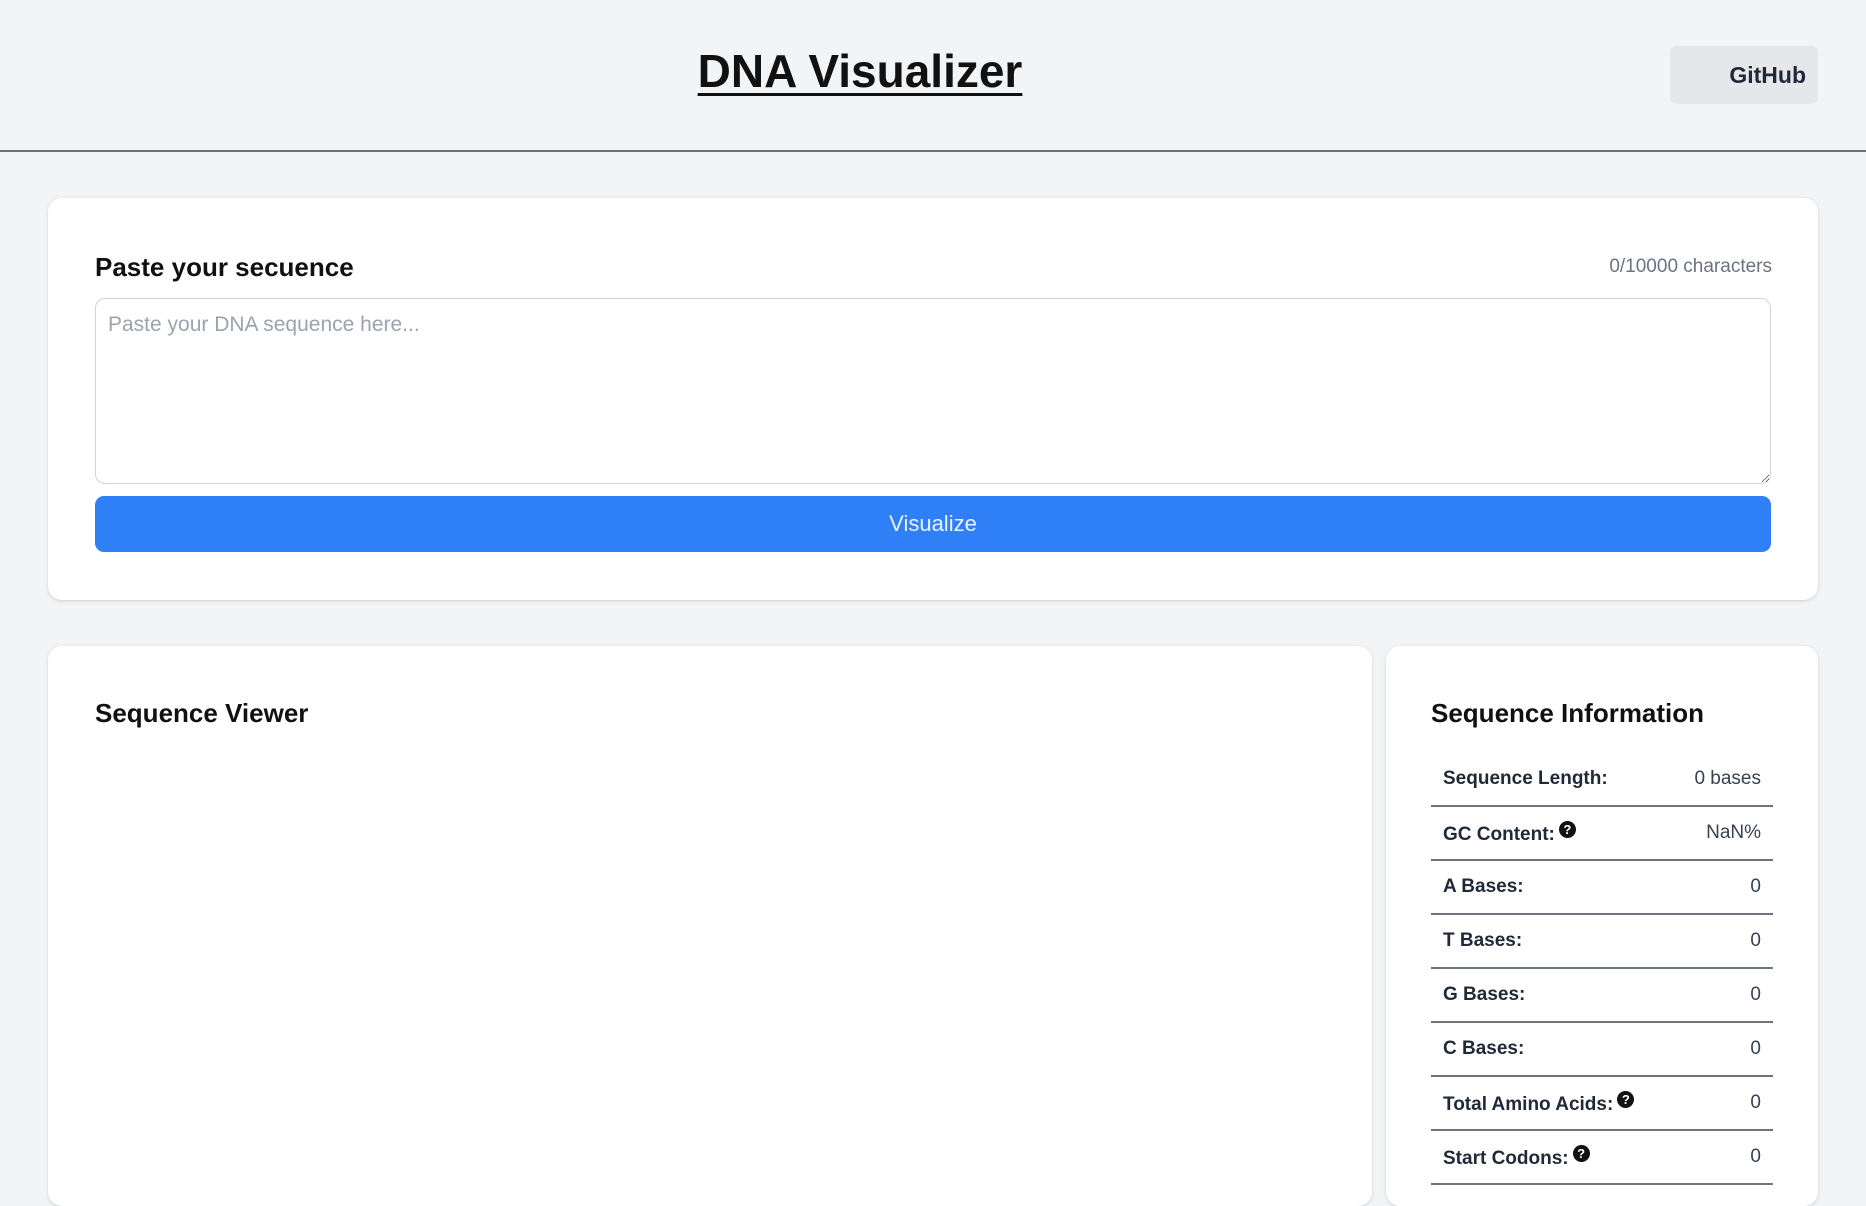 The height and width of the screenshot is (1206, 1866). Describe the element at coordinates (1722, 833) in the screenshot. I see `info-value: NaN%` at that location.